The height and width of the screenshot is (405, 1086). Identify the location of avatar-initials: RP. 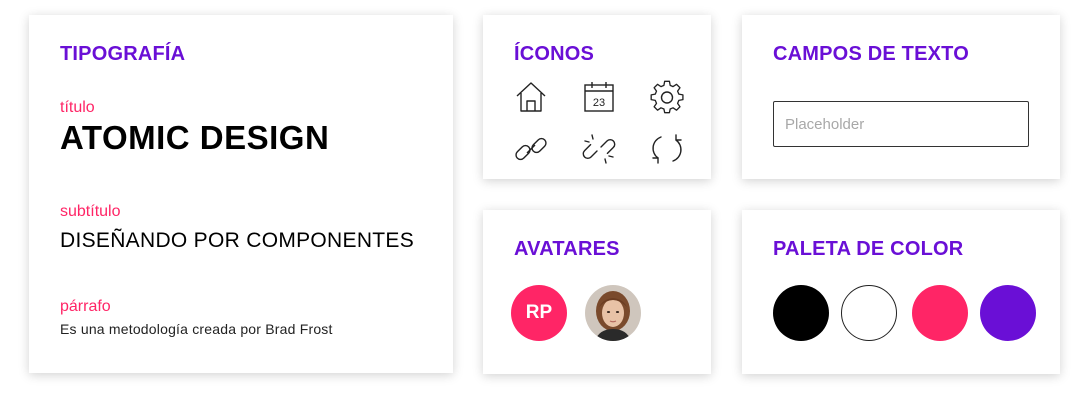
(539, 313).